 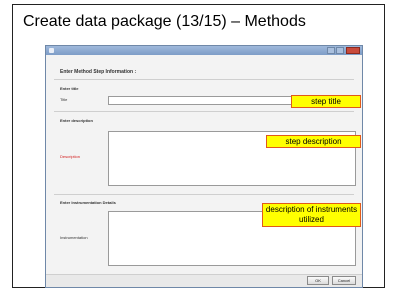 I want to click on callout-step-title: step title, so click(x=326, y=101).